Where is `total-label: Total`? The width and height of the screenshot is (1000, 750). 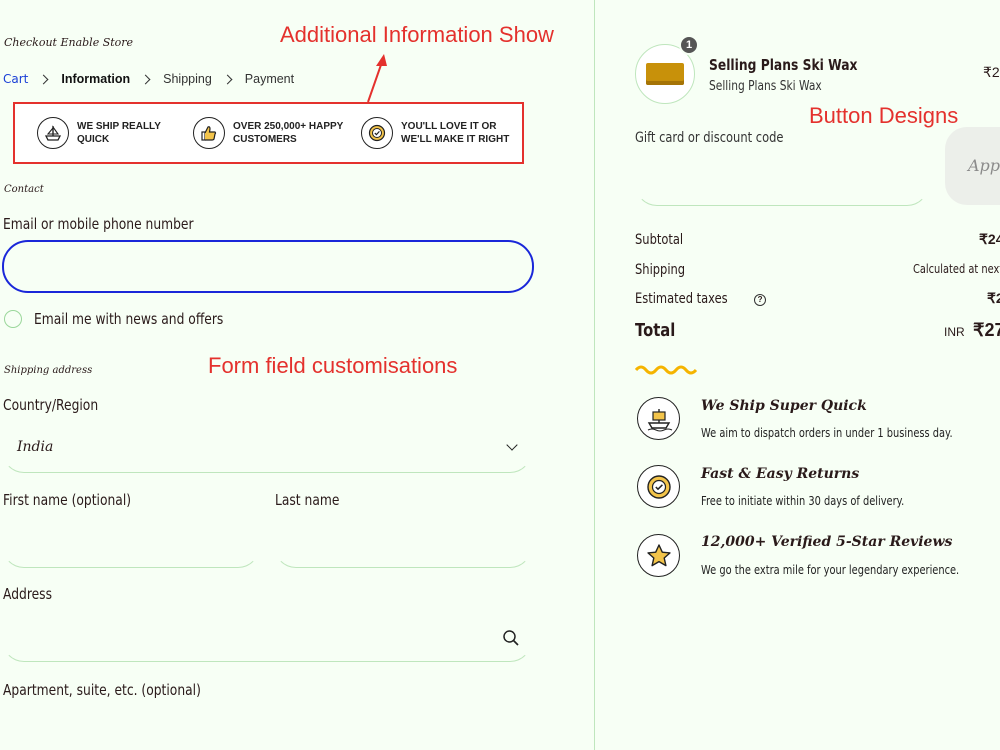
total-label: Total is located at coordinates (655, 330).